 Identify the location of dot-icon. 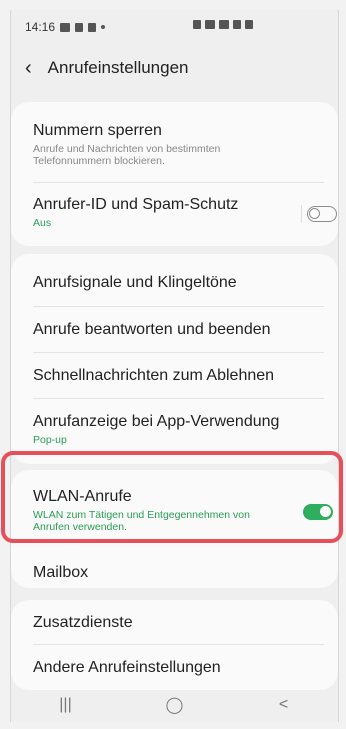
(103, 27).